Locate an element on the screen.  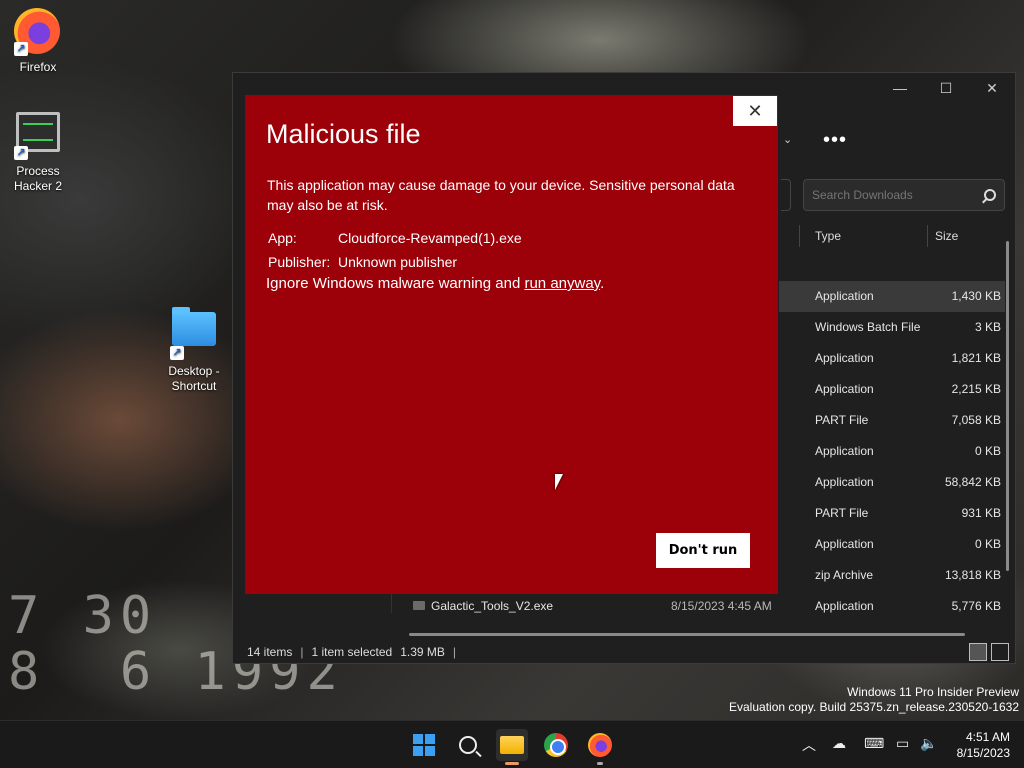
desktop-icon-label: Firefox is located at coordinates (38, 67).